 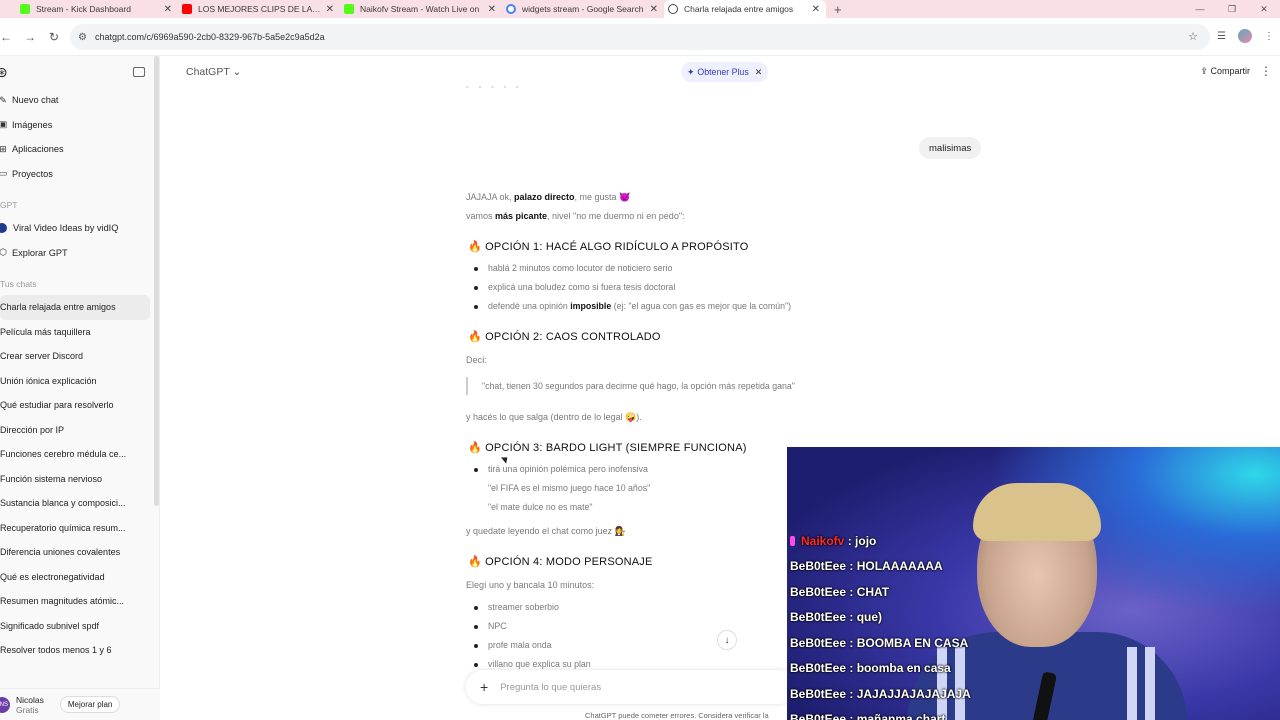 What do you see at coordinates (79, 253) in the screenshot?
I see `sidebar-item-explore-gpt: ⬡ Explorar GPT` at bounding box center [79, 253].